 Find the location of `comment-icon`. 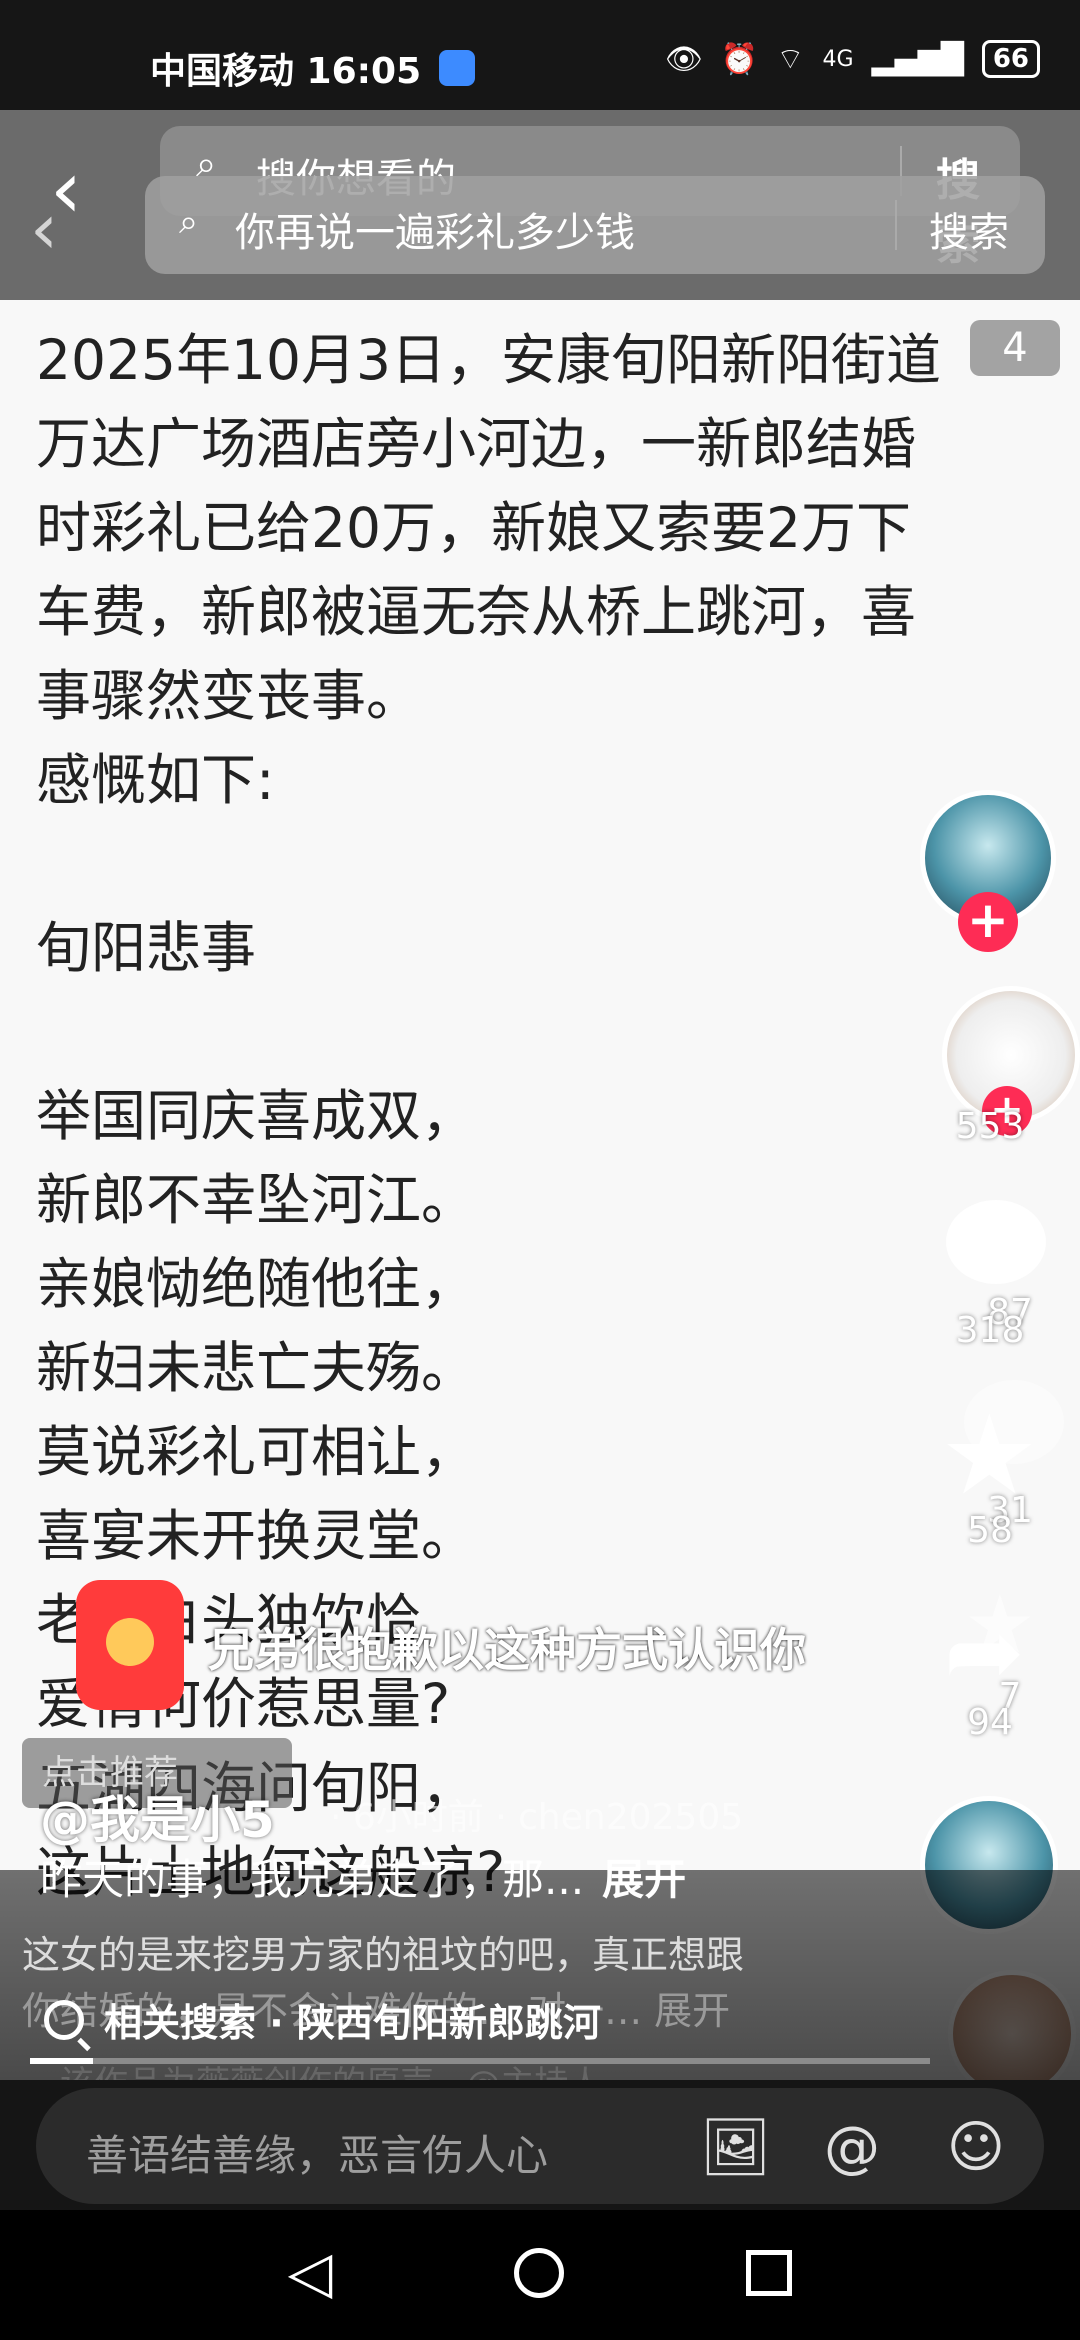

comment-icon is located at coordinates (996, 1242).